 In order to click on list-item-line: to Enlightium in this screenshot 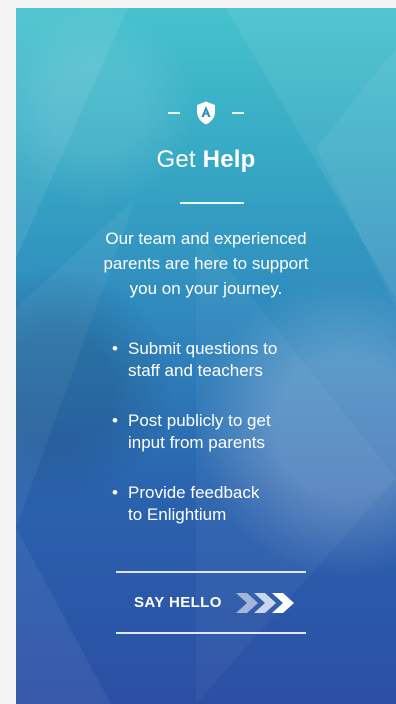, I will do `click(177, 514)`.